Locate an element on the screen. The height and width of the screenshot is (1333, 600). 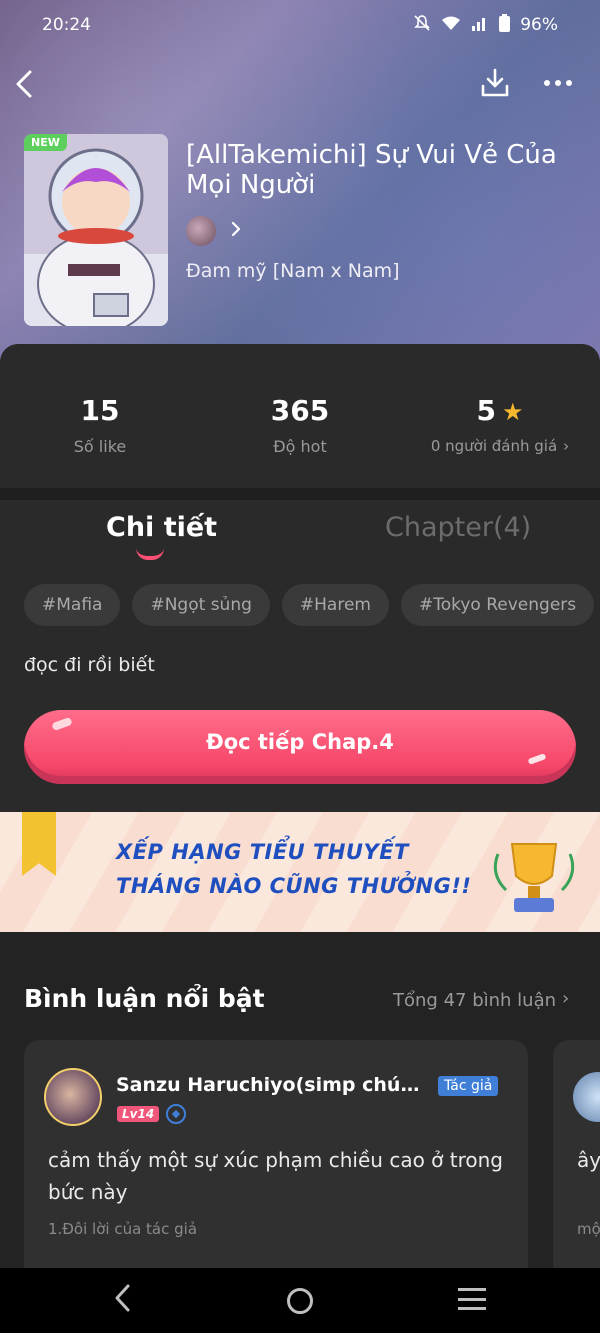
continue-reading-button: Đọc tiếp Chap.4 is located at coordinates (300, 747).